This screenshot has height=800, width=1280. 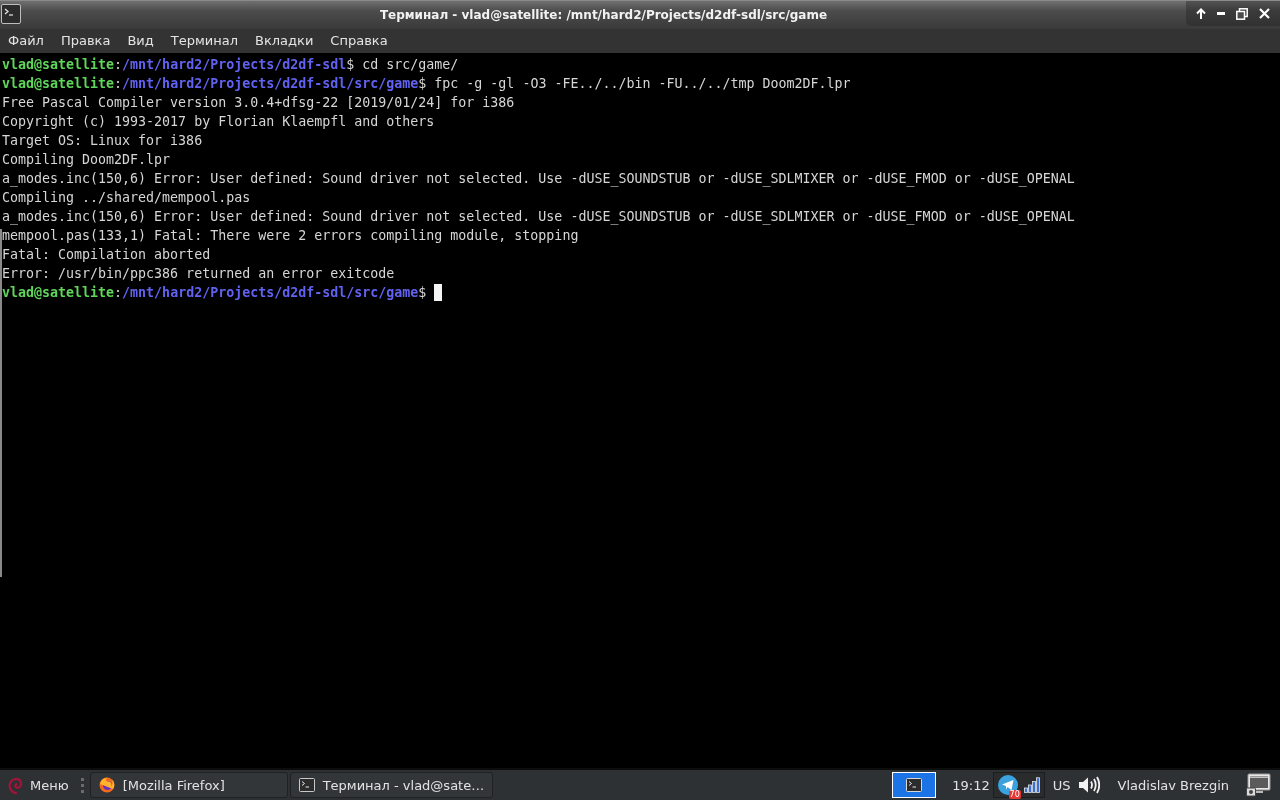 What do you see at coordinates (1007, 785) in the screenshot?
I see `paper-plane-icon` at bounding box center [1007, 785].